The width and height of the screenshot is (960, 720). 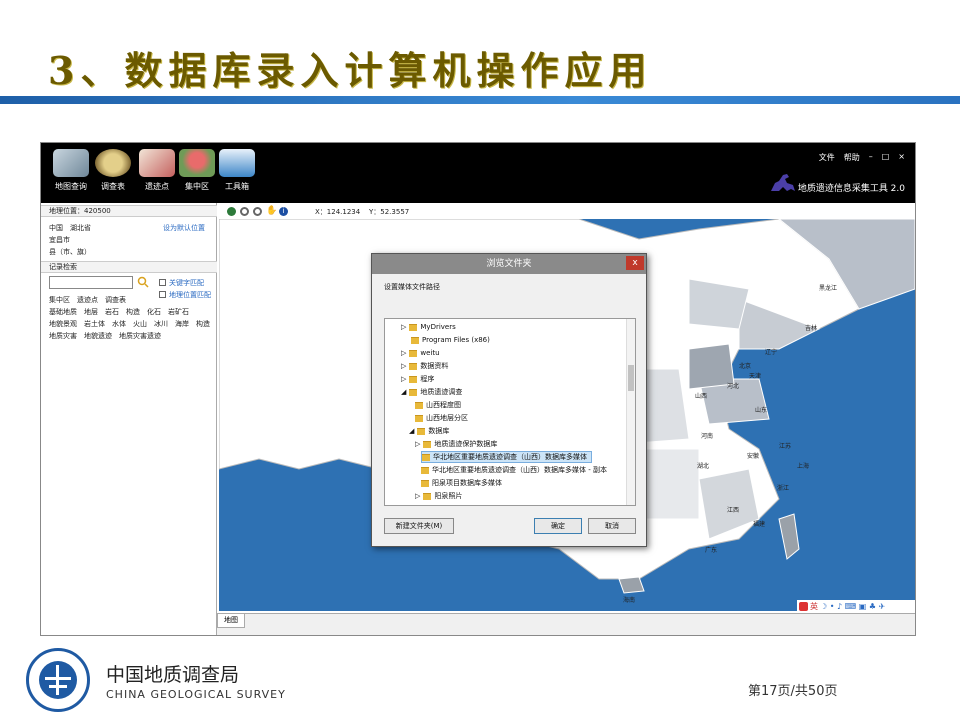 I want to click on tool-label: 调查表, so click(x=113, y=186).